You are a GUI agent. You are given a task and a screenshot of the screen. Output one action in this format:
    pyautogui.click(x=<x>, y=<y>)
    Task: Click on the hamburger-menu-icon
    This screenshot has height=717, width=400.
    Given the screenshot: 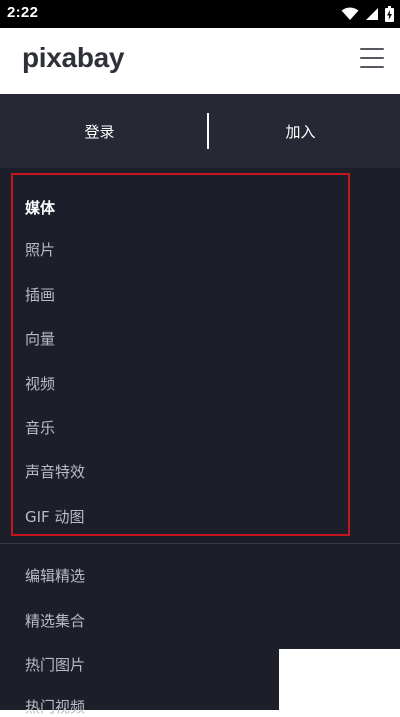 What is the action you would take?
    pyautogui.click(x=372, y=58)
    